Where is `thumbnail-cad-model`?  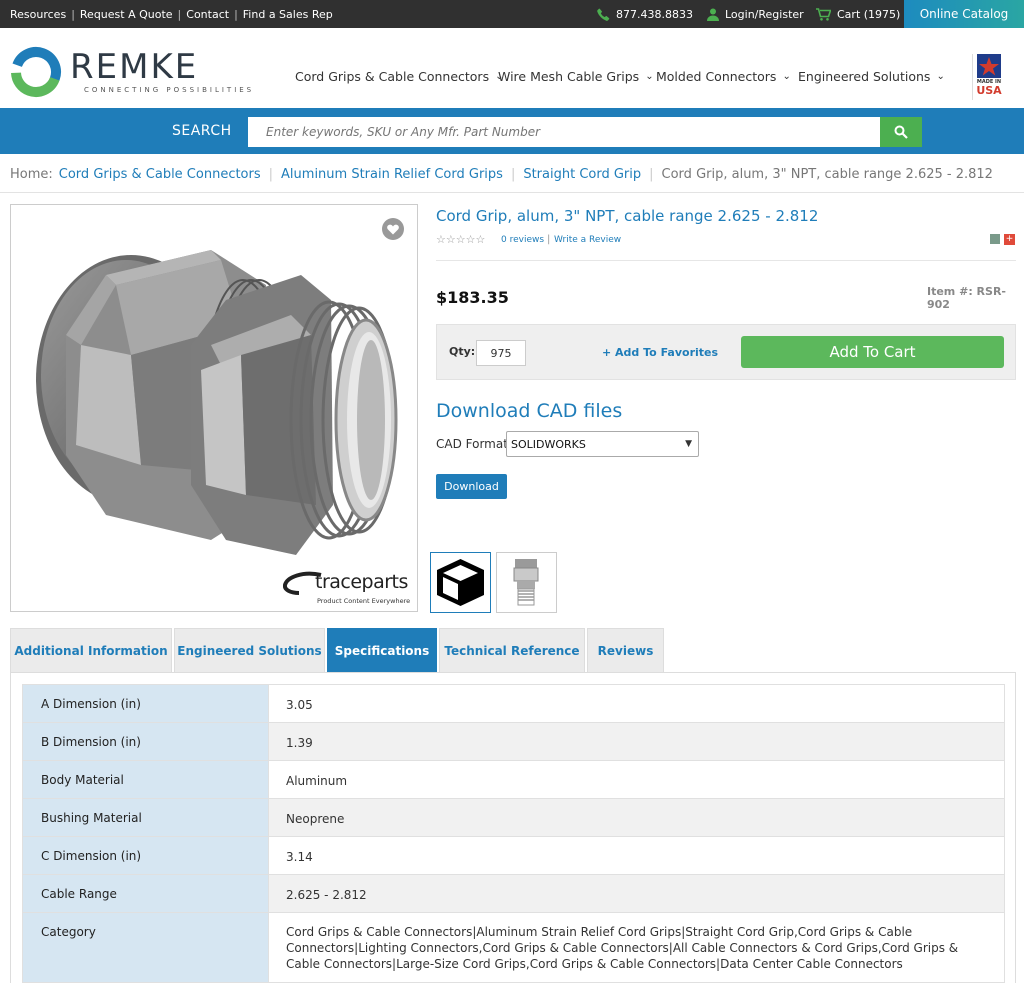 thumbnail-cad-model is located at coordinates (460, 582).